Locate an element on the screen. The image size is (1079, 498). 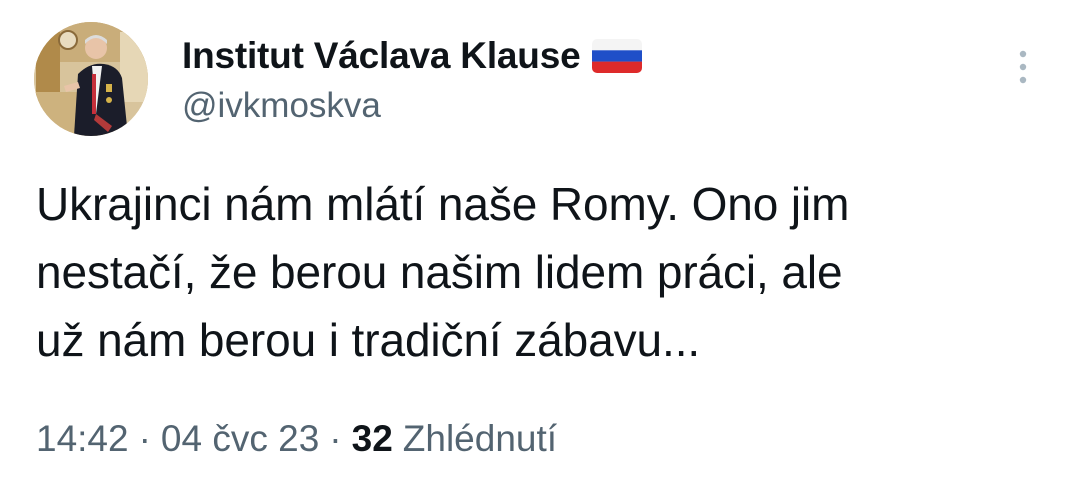
avatar-image is located at coordinates (91, 79).